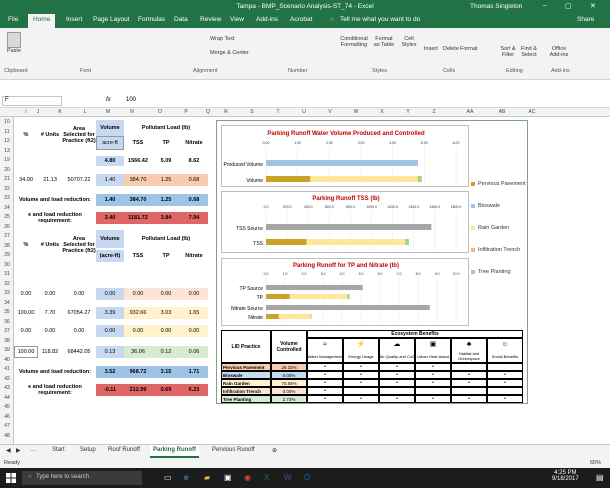 The image size is (610, 488). Describe the element at coordinates (151, 19) in the screenshot. I see `tab-formulas: Formulas` at that location.